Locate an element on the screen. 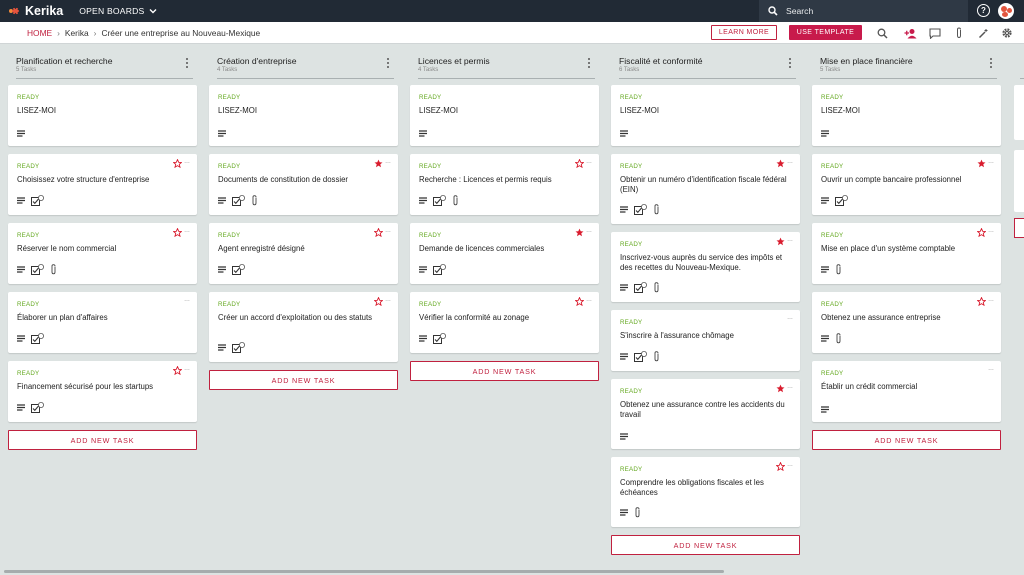 The image size is (1024, 575). task-card: READY … Réserver le nom commercial is located at coordinates (102, 253).